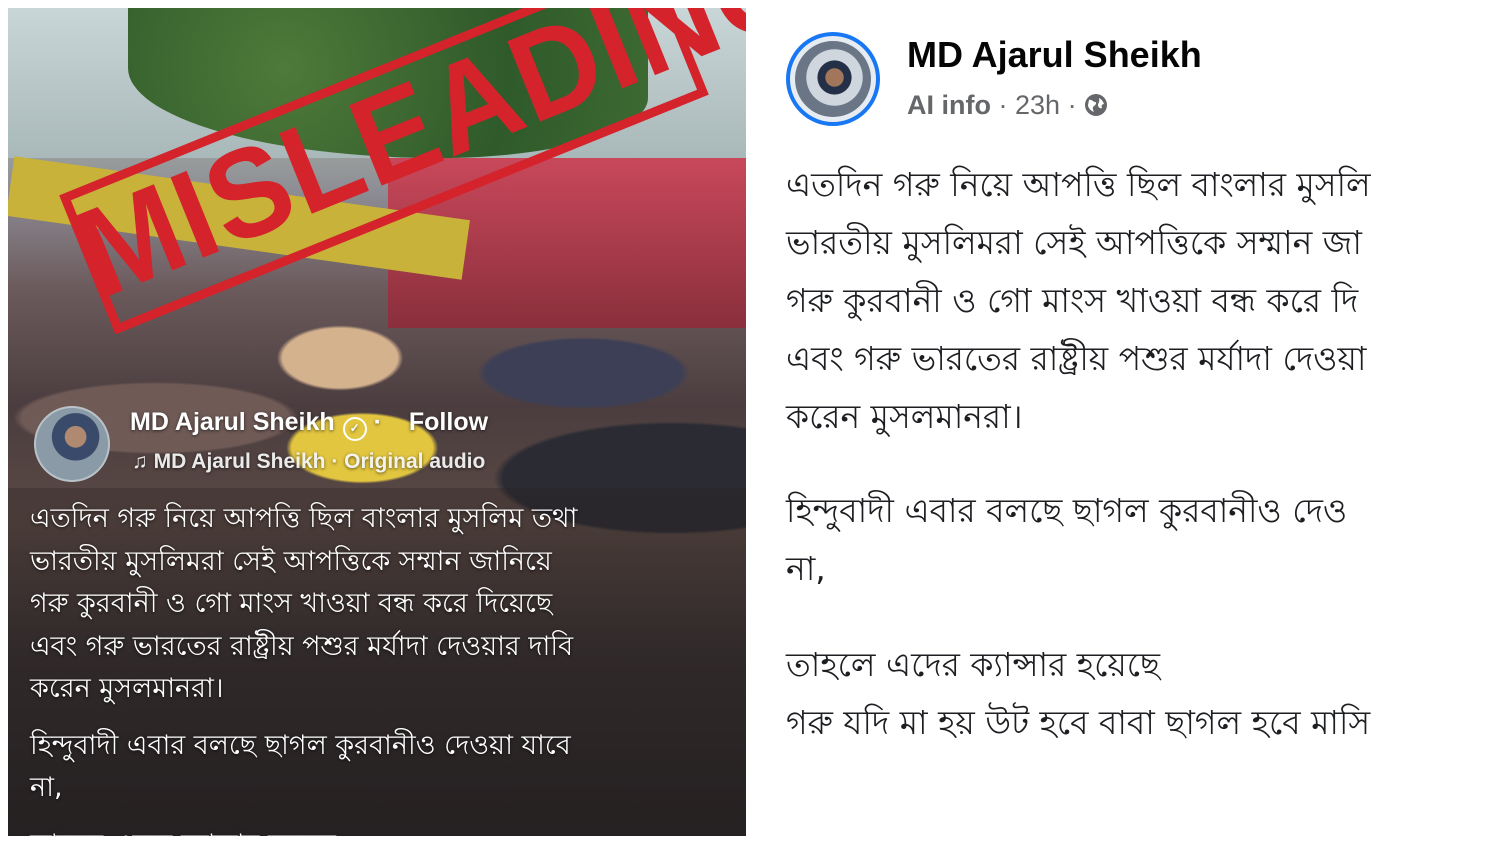 This screenshot has height=844, width=1500. Describe the element at coordinates (949, 105) in the screenshot. I see `ai-info-link: AI info` at that location.